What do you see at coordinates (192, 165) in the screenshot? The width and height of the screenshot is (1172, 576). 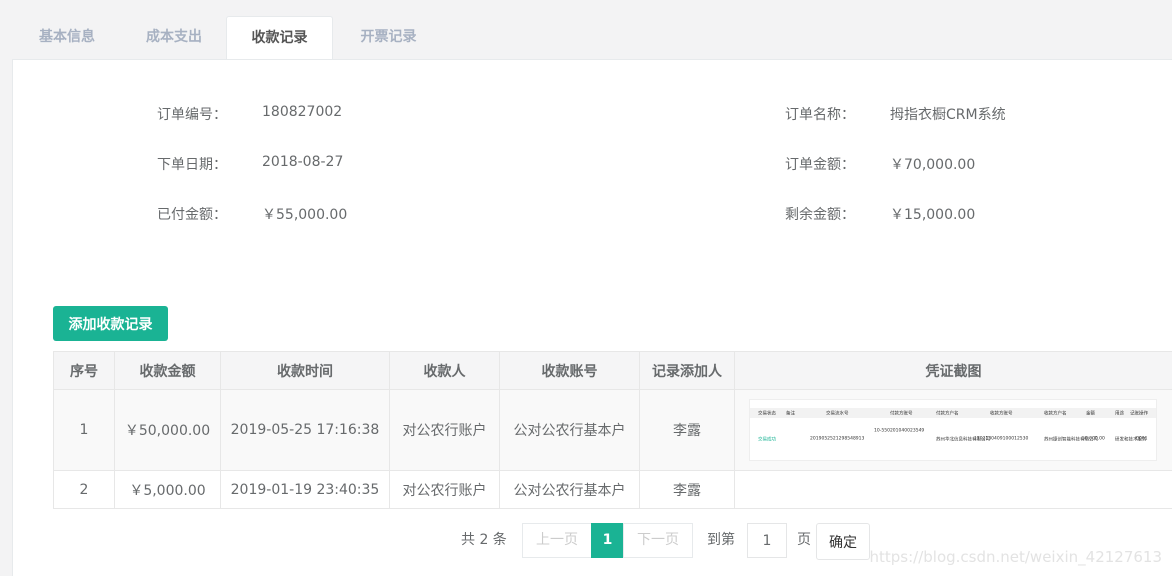 I see `order-date-label: 下单日期：` at bounding box center [192, 165].